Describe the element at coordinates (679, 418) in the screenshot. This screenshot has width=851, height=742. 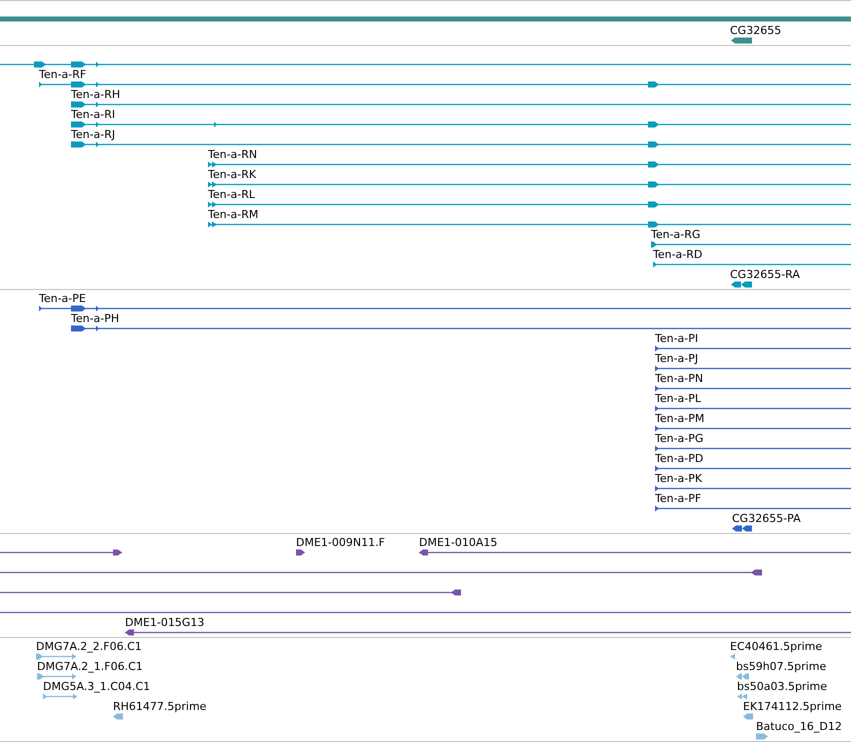
I see `protein-label: Ten-a-PM` at that location.